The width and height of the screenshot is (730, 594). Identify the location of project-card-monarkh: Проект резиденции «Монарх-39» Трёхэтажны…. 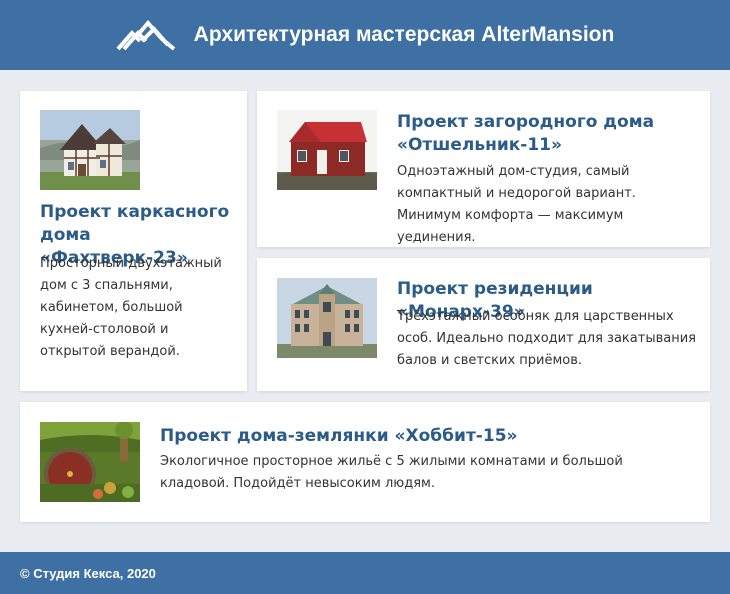
(483, 324).